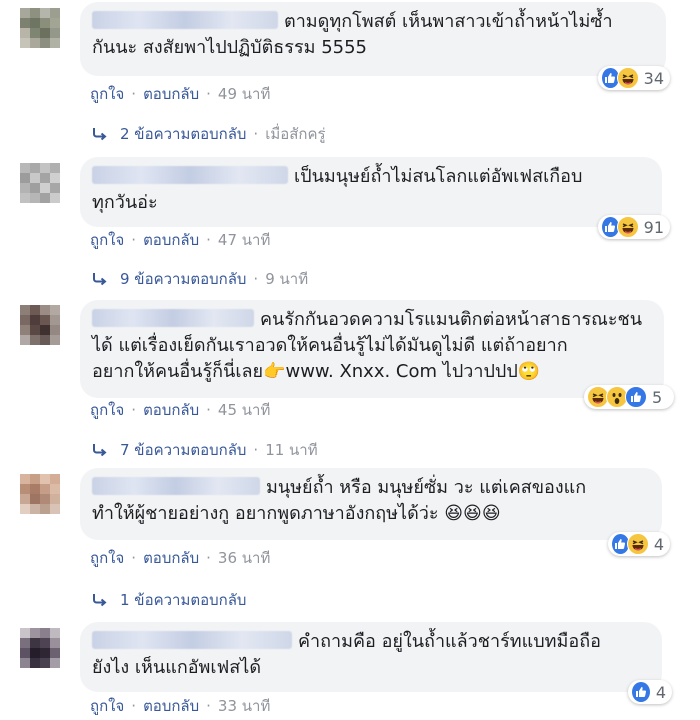  I want to click on comment-actions: ถูกใจ · ตอบกลับ · 45 นาที, so click(180, 410).